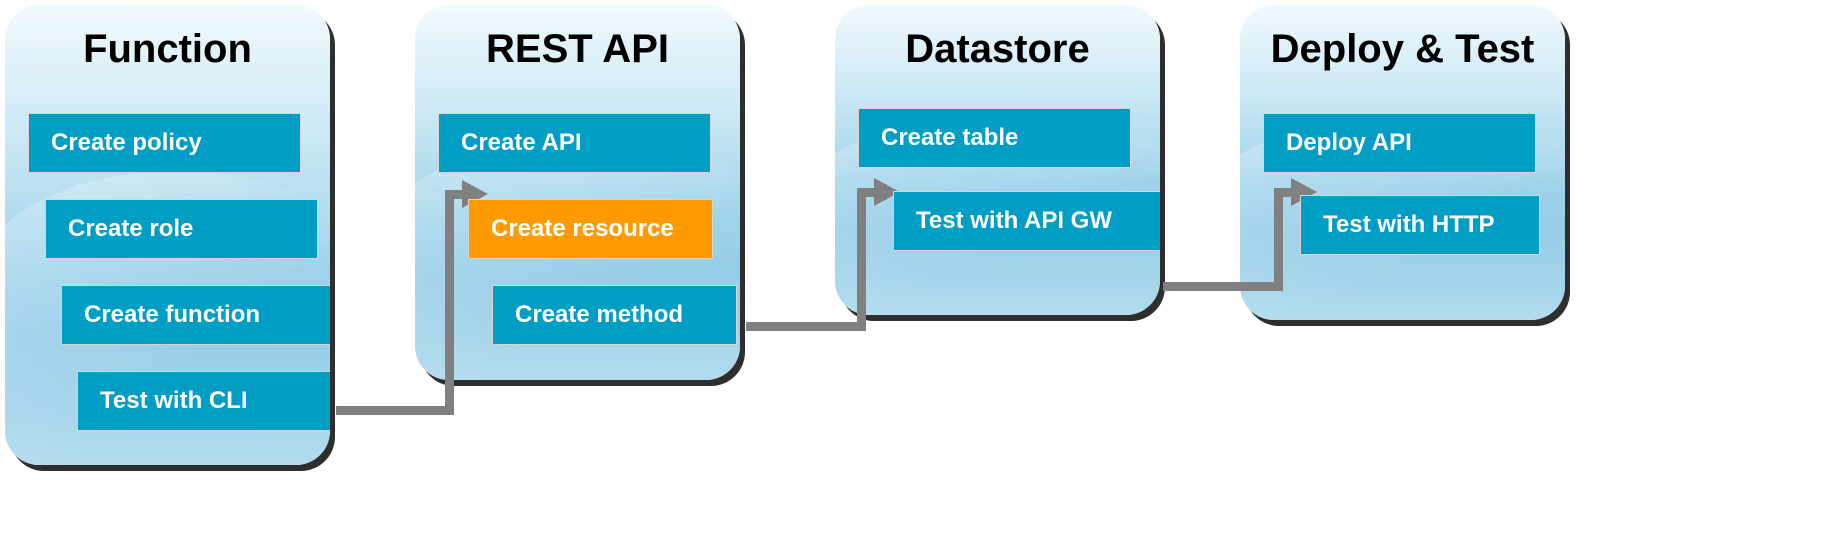  I want to click on panel-title-datastore: Datastore, so click(997, 49).